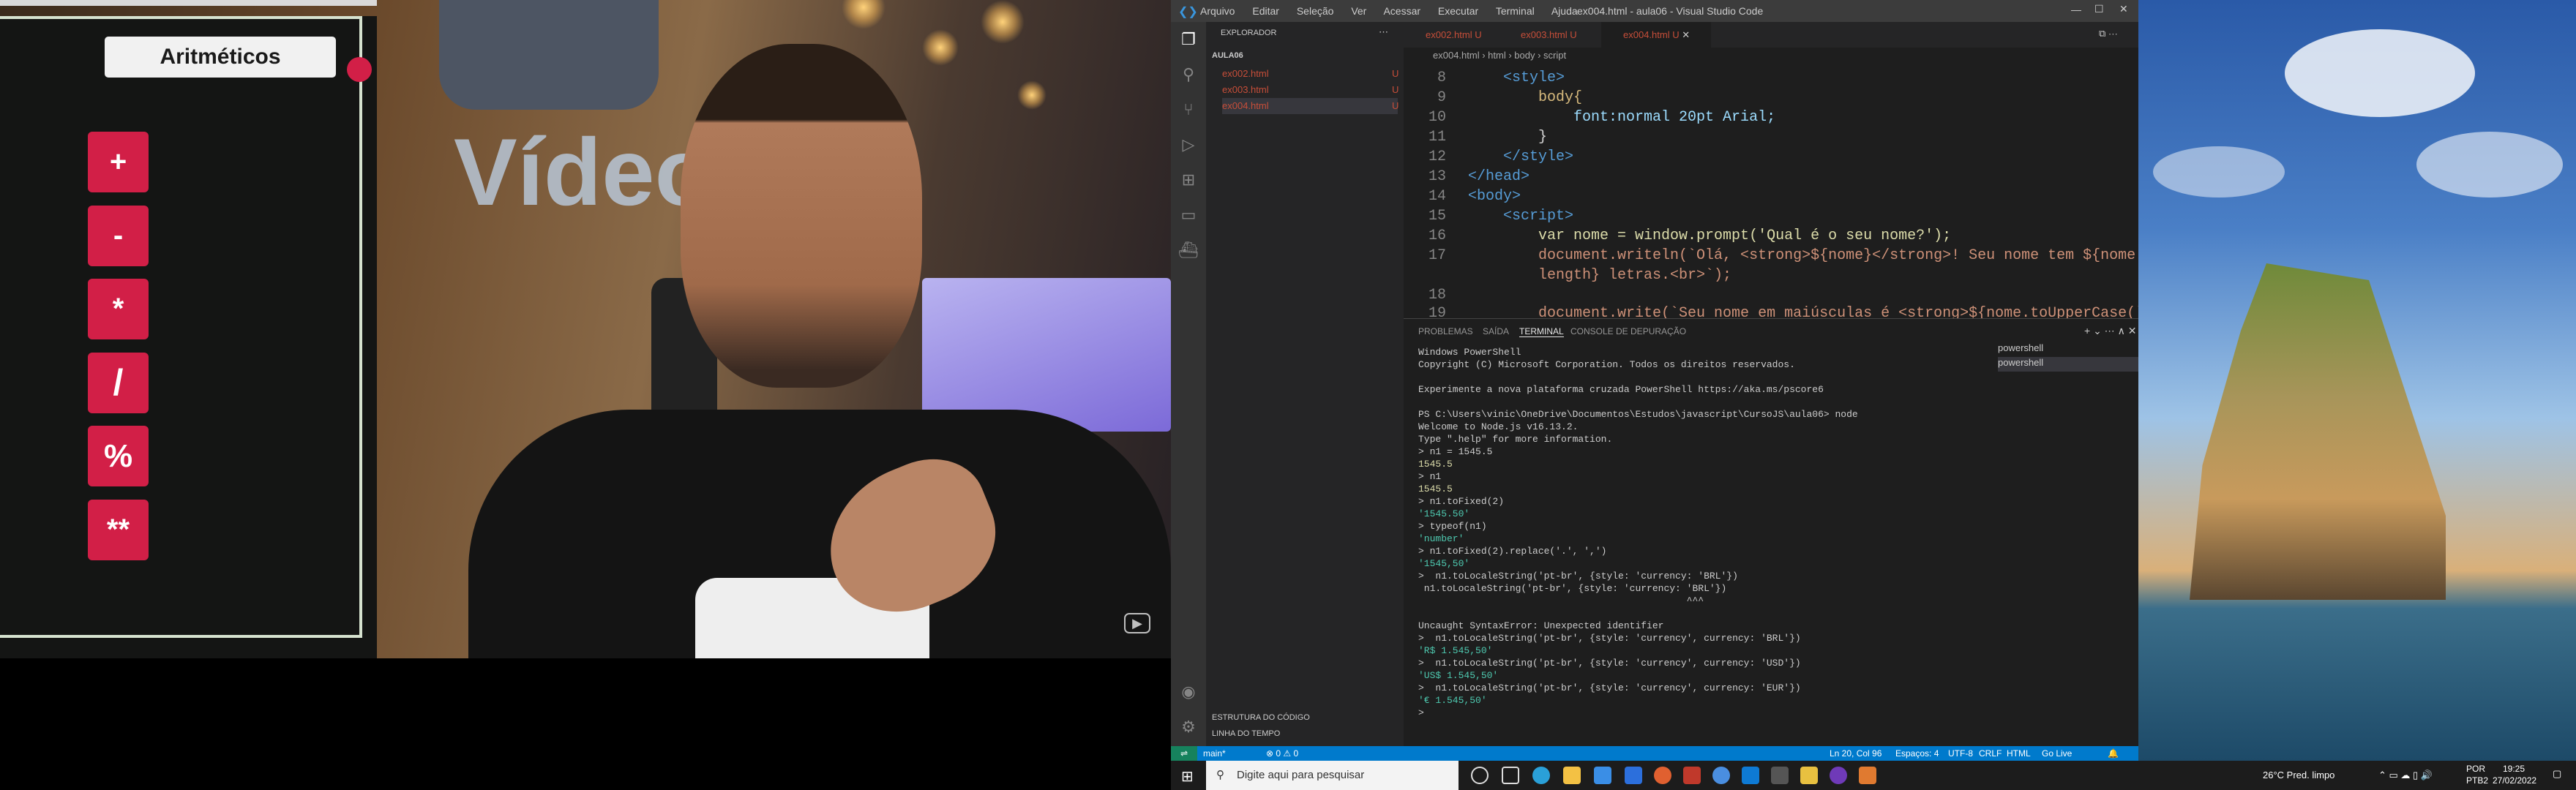 This screenshot has height=790, width=2576. Describe the element at coordinates (2110, 331) in the screenshot. I see `new-terminal-icon: + ⌄ ⋯ ∧ ✕` at that location.